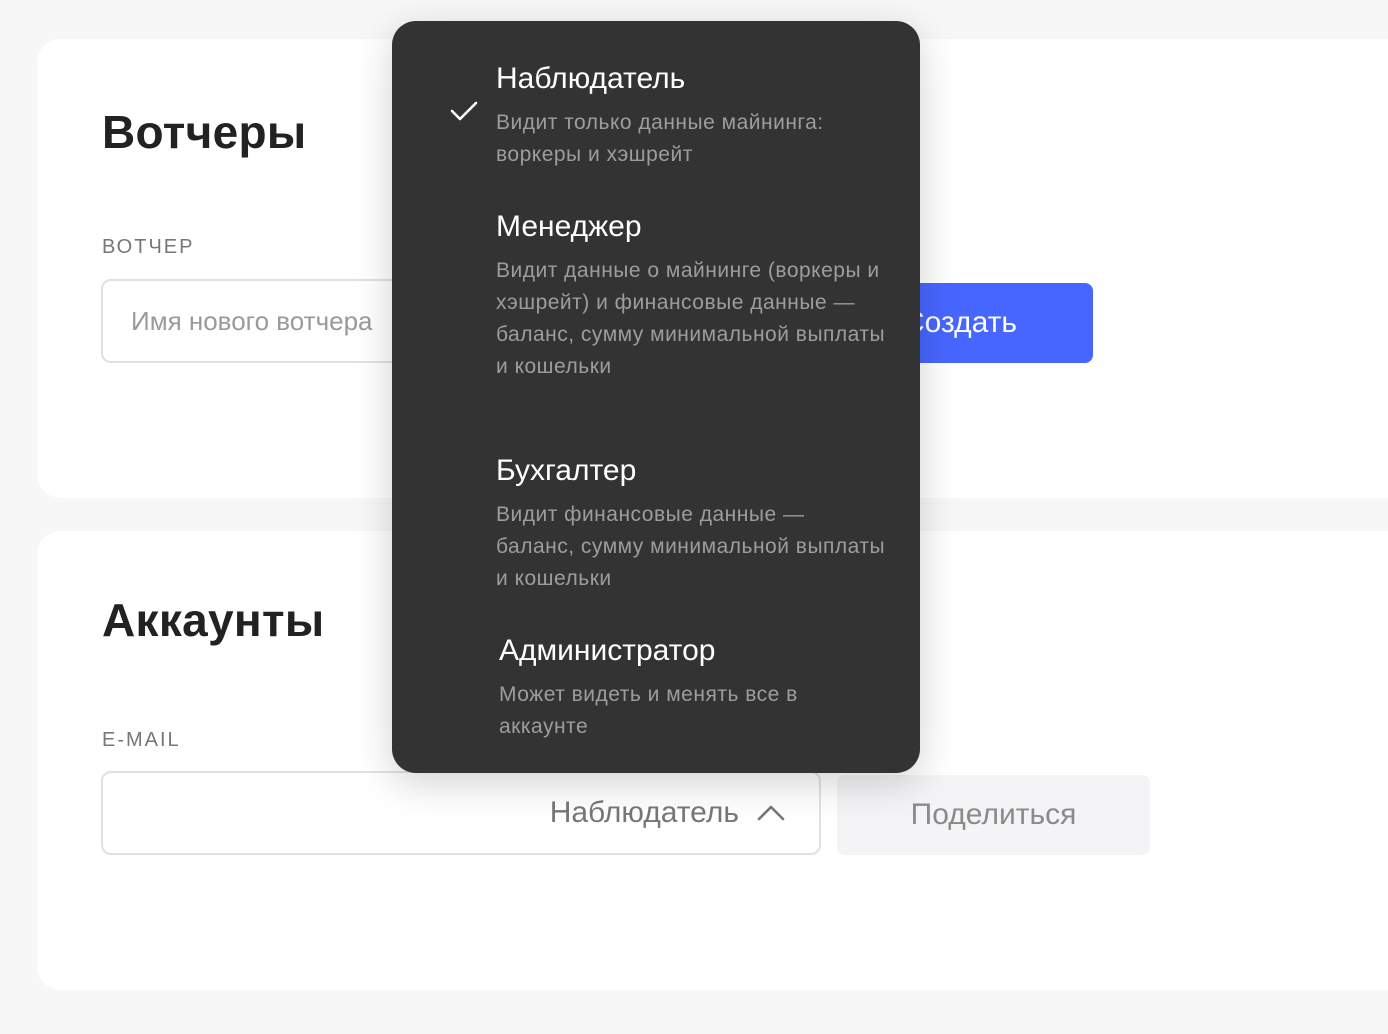 This screenshot has width=1388, height=1034. Describe the element at coordinates (569, 226) in the screenshot. I see `role-option-title: Менеджер` at that location.